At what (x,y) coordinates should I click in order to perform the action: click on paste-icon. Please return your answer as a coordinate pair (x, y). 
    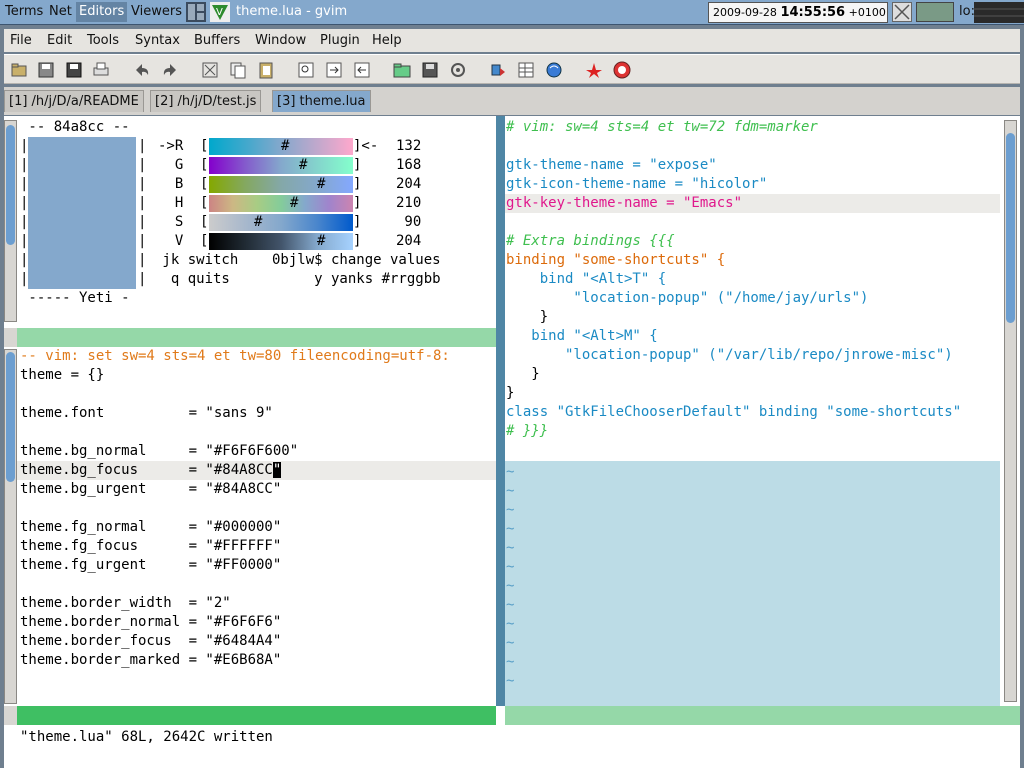
    Looking at the image, I should click on (266, 70).